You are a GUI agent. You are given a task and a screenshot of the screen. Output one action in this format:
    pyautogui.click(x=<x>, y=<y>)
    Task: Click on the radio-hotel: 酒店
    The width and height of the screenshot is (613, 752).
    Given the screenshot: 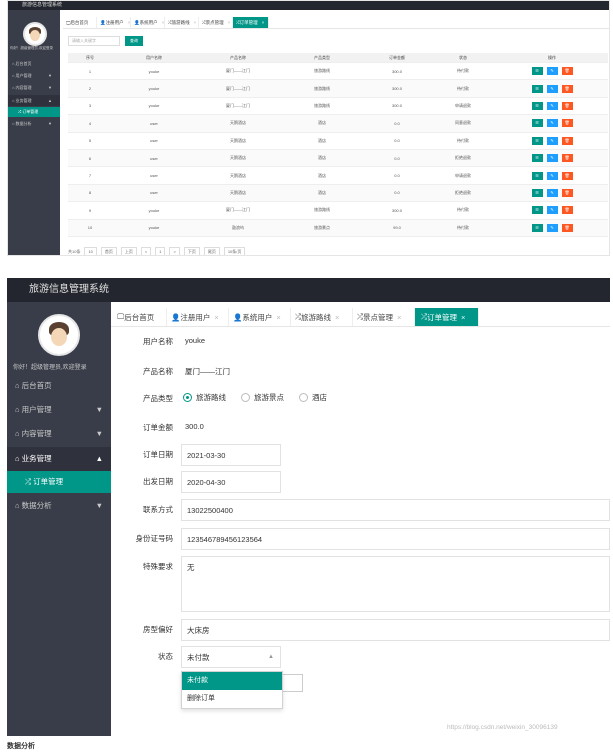 What is the action you would take?
    pyautogui.click(x=313, y=397)
    